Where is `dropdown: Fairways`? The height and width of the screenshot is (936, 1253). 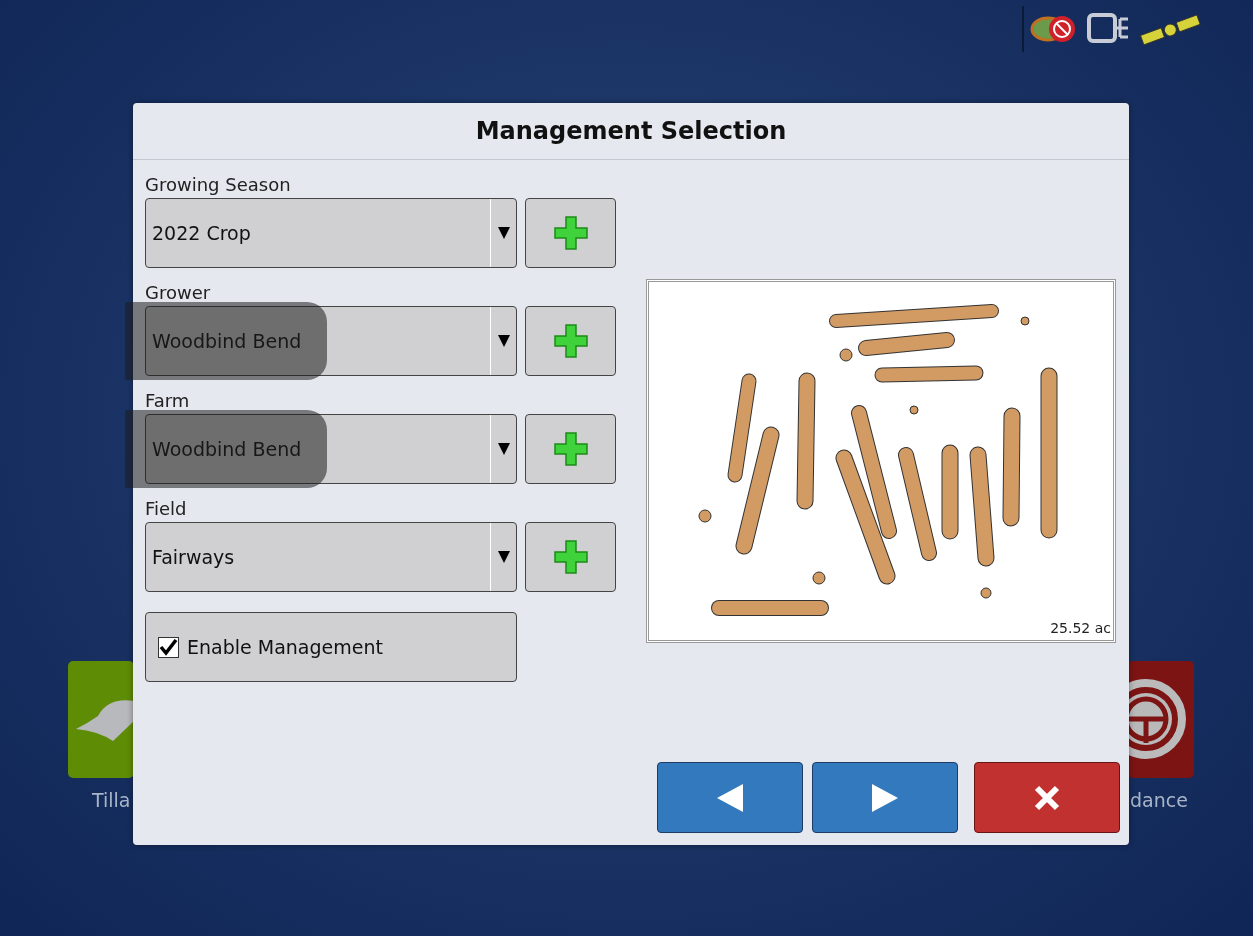
dropdown: Fairways is located at coordinates (331, 557).